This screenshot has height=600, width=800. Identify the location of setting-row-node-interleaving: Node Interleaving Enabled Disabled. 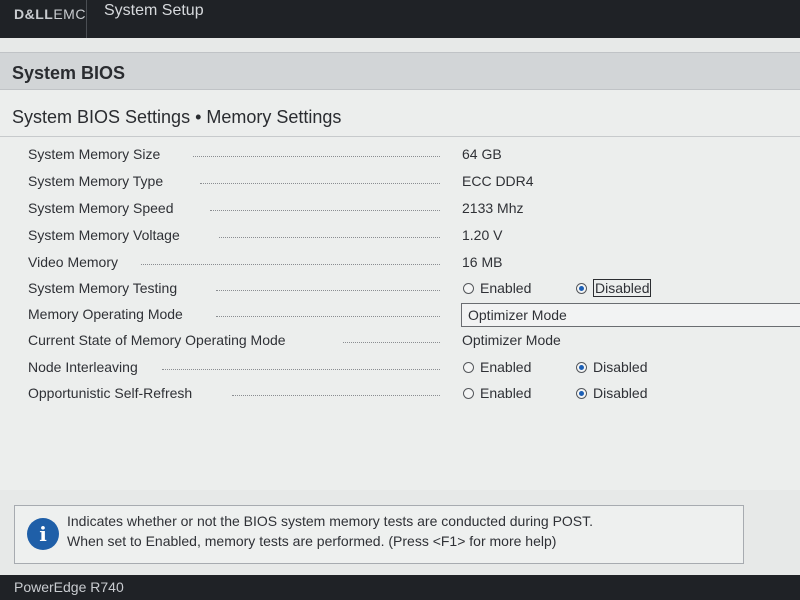
(400, 368).